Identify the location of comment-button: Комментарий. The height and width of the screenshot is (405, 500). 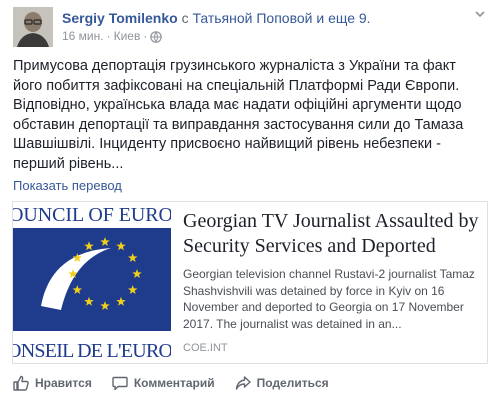
(163, 383).